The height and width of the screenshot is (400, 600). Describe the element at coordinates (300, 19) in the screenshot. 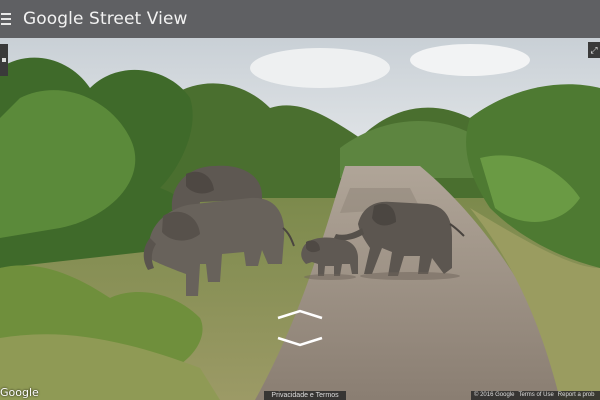

I see `app-header: Google Street View` at that location.